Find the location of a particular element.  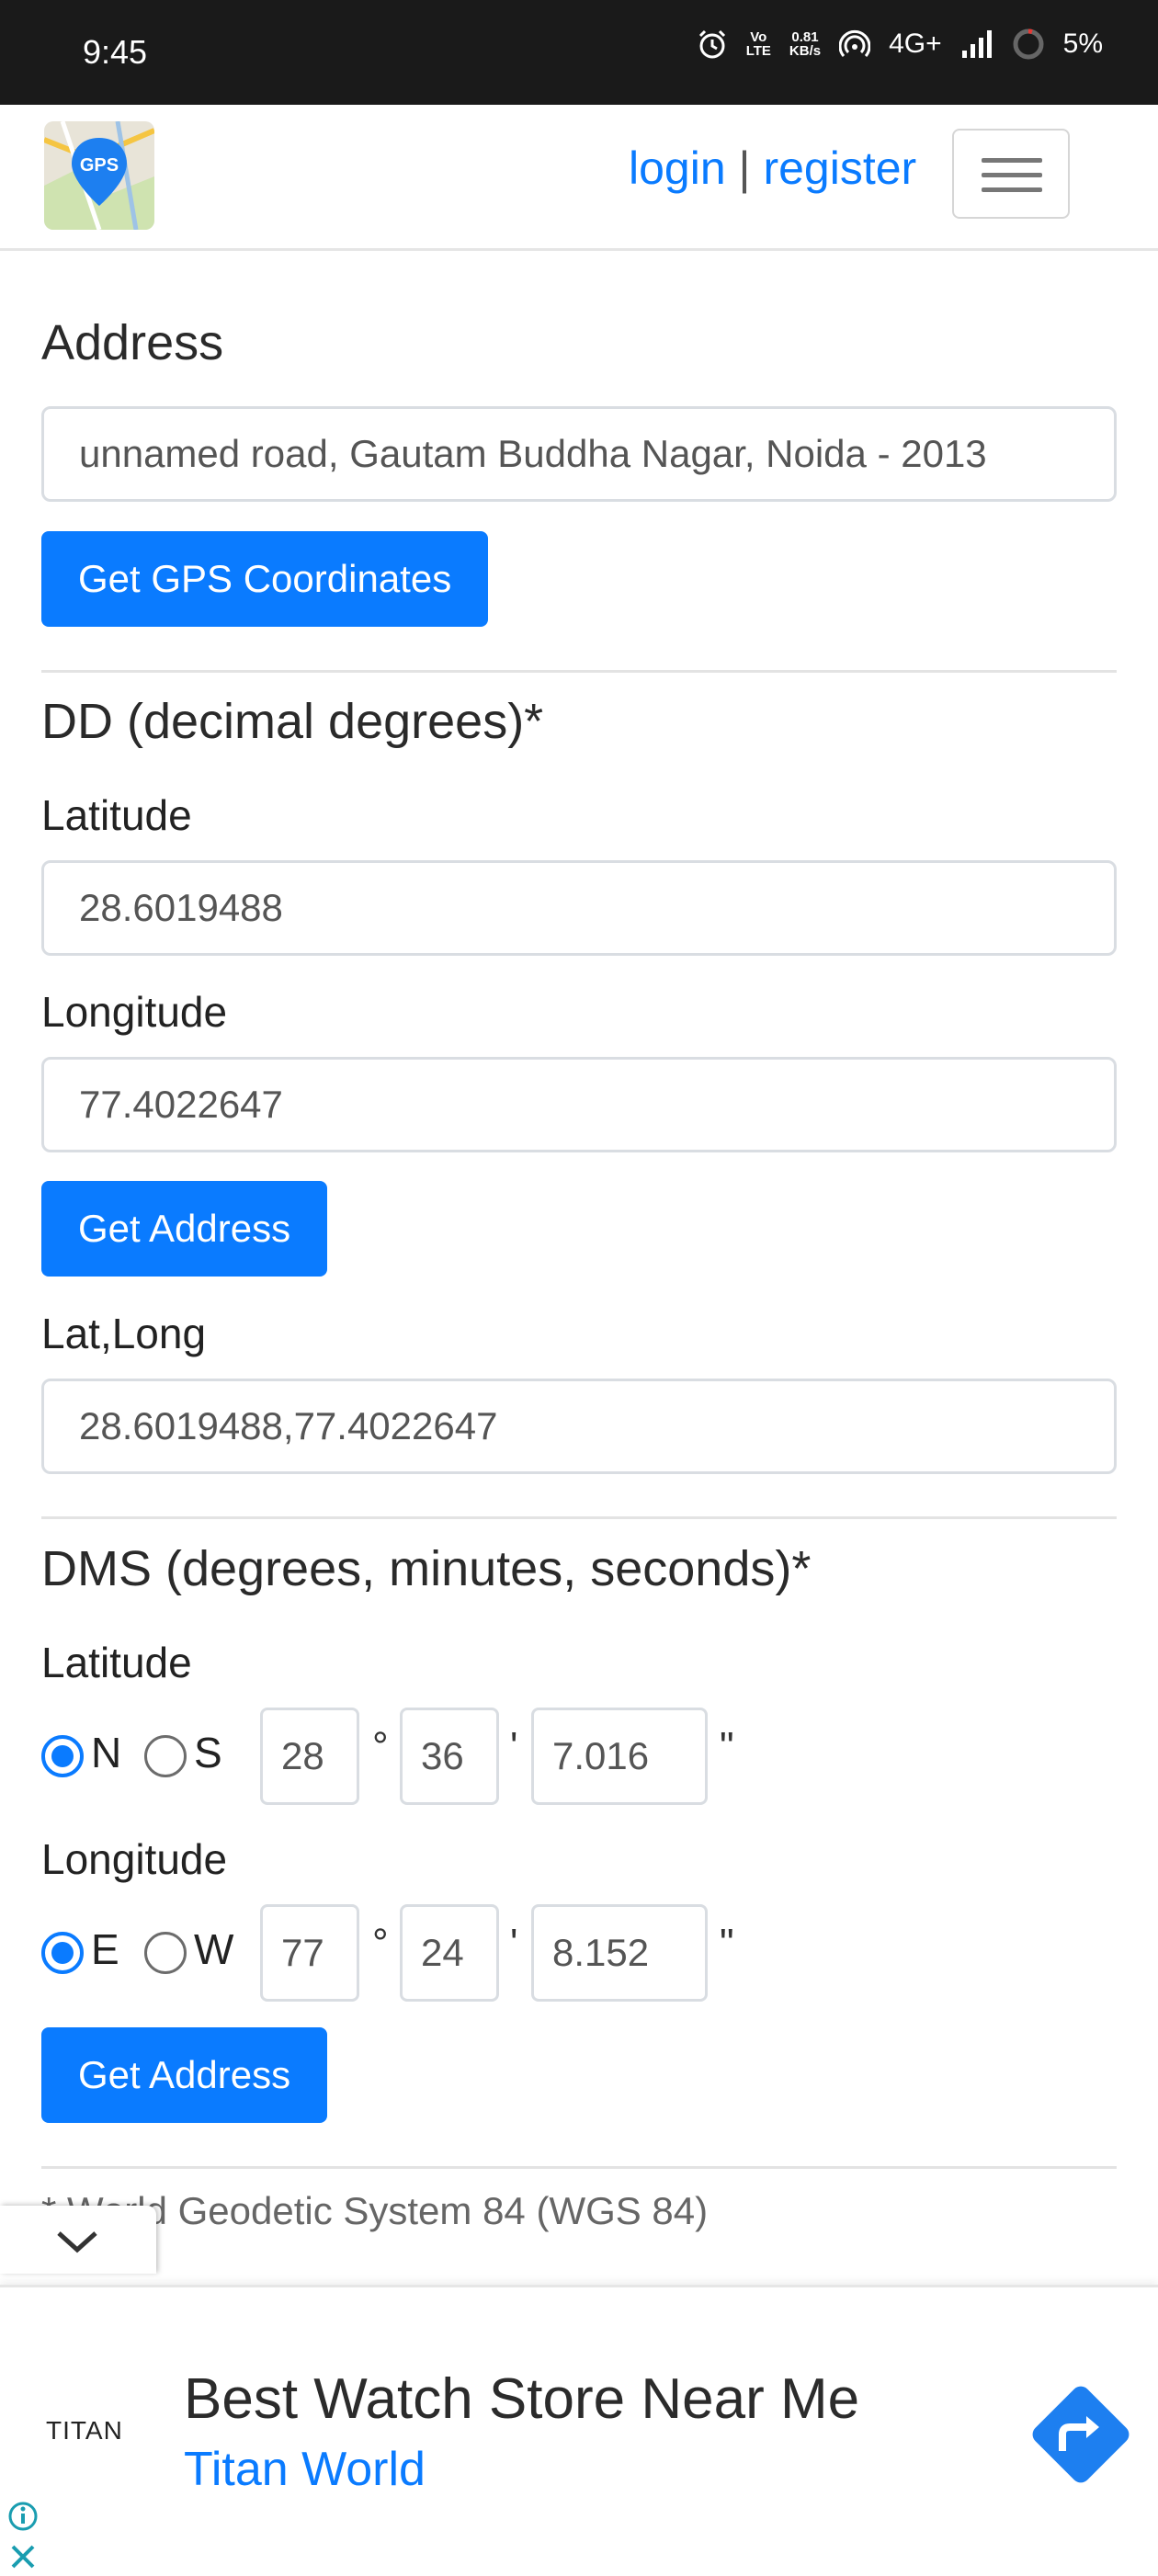

dms-latitude-label: Latitude is located at coordinates (116, 1662).